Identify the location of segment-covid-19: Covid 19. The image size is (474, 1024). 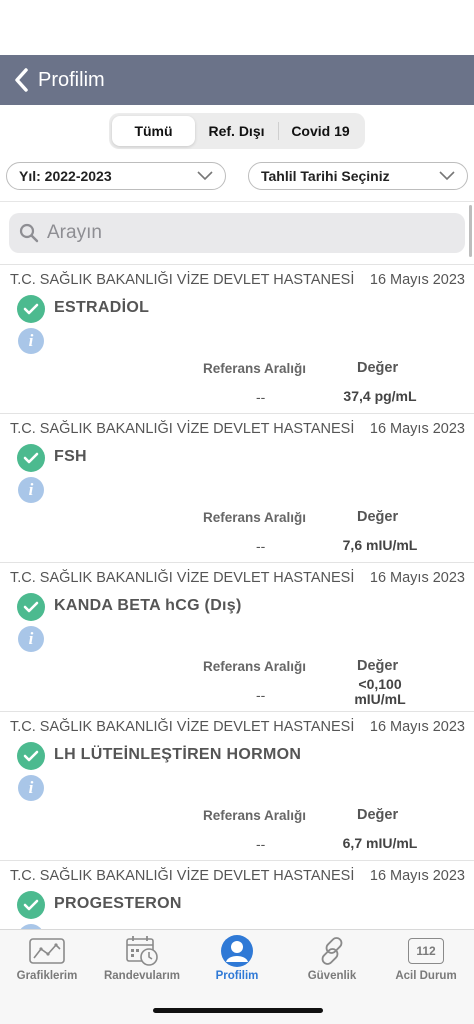
(320, 131).